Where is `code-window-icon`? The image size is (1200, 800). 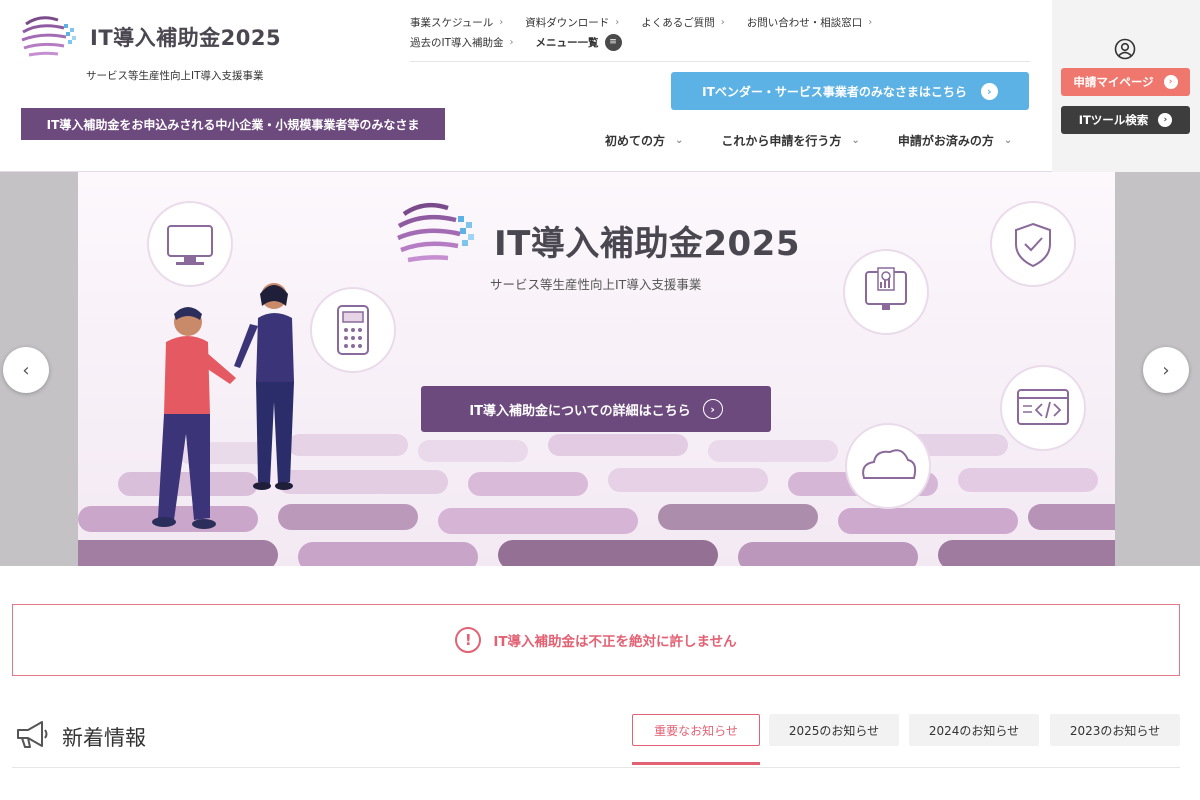
code-window-icon is located at coordinates (1043, 408).